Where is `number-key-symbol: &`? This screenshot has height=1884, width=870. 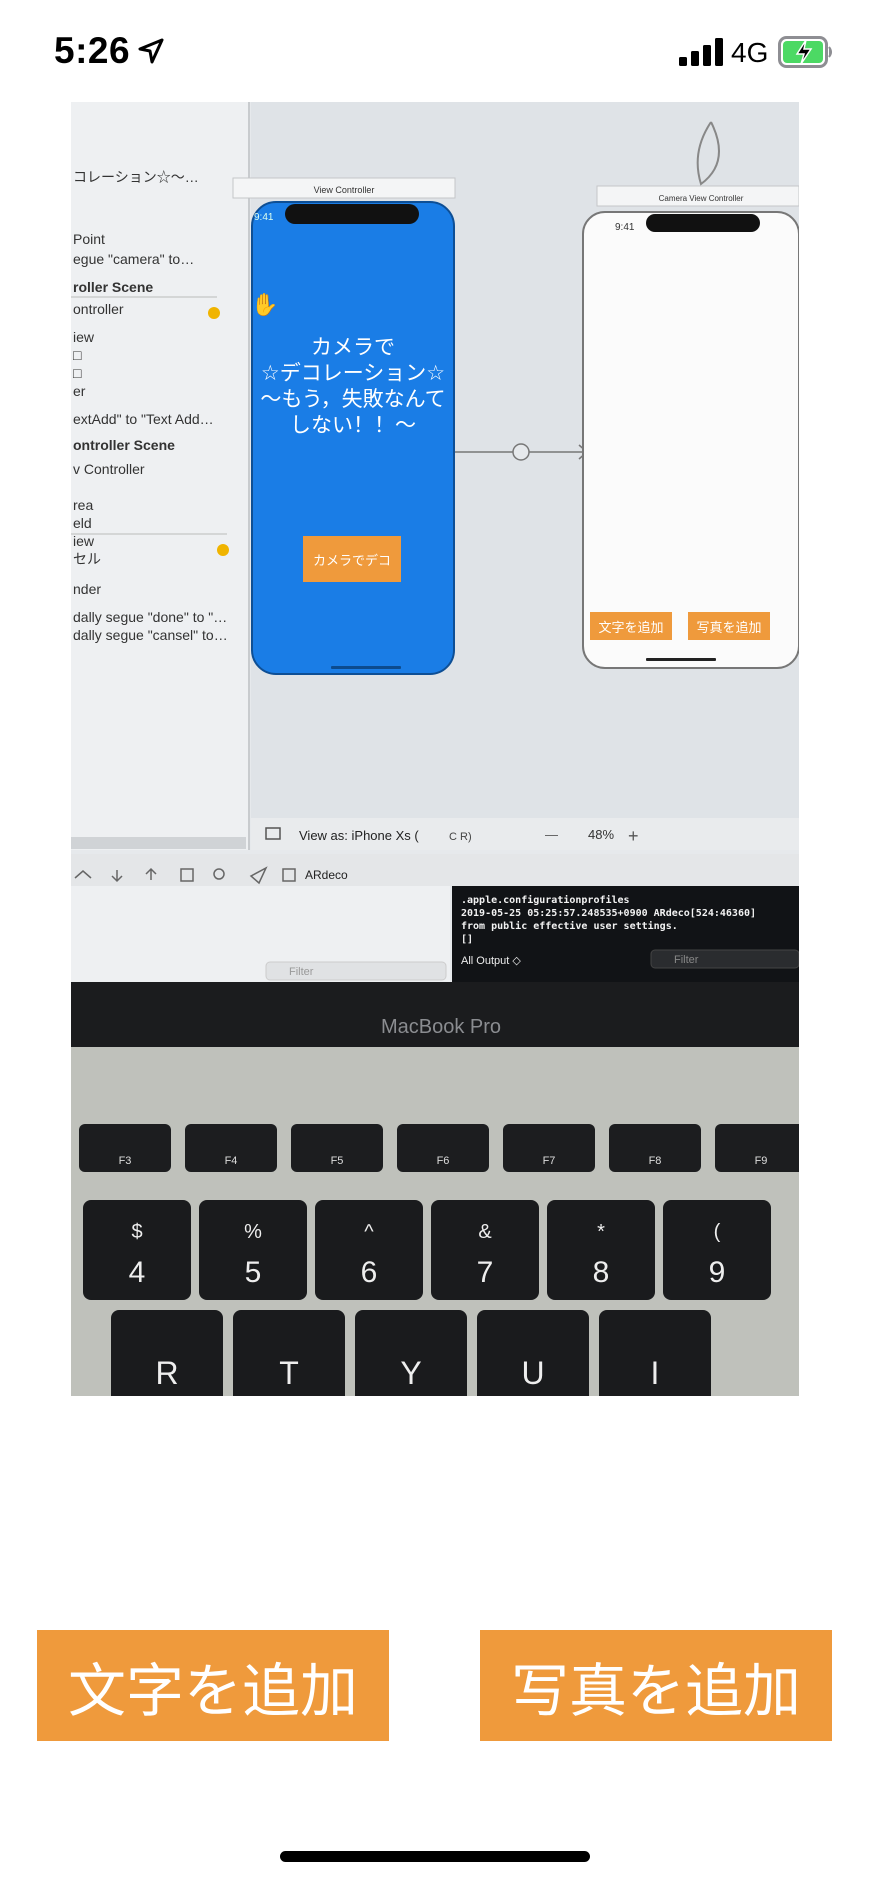 number-key-symbol: & is located at coordinates (485, 1232).